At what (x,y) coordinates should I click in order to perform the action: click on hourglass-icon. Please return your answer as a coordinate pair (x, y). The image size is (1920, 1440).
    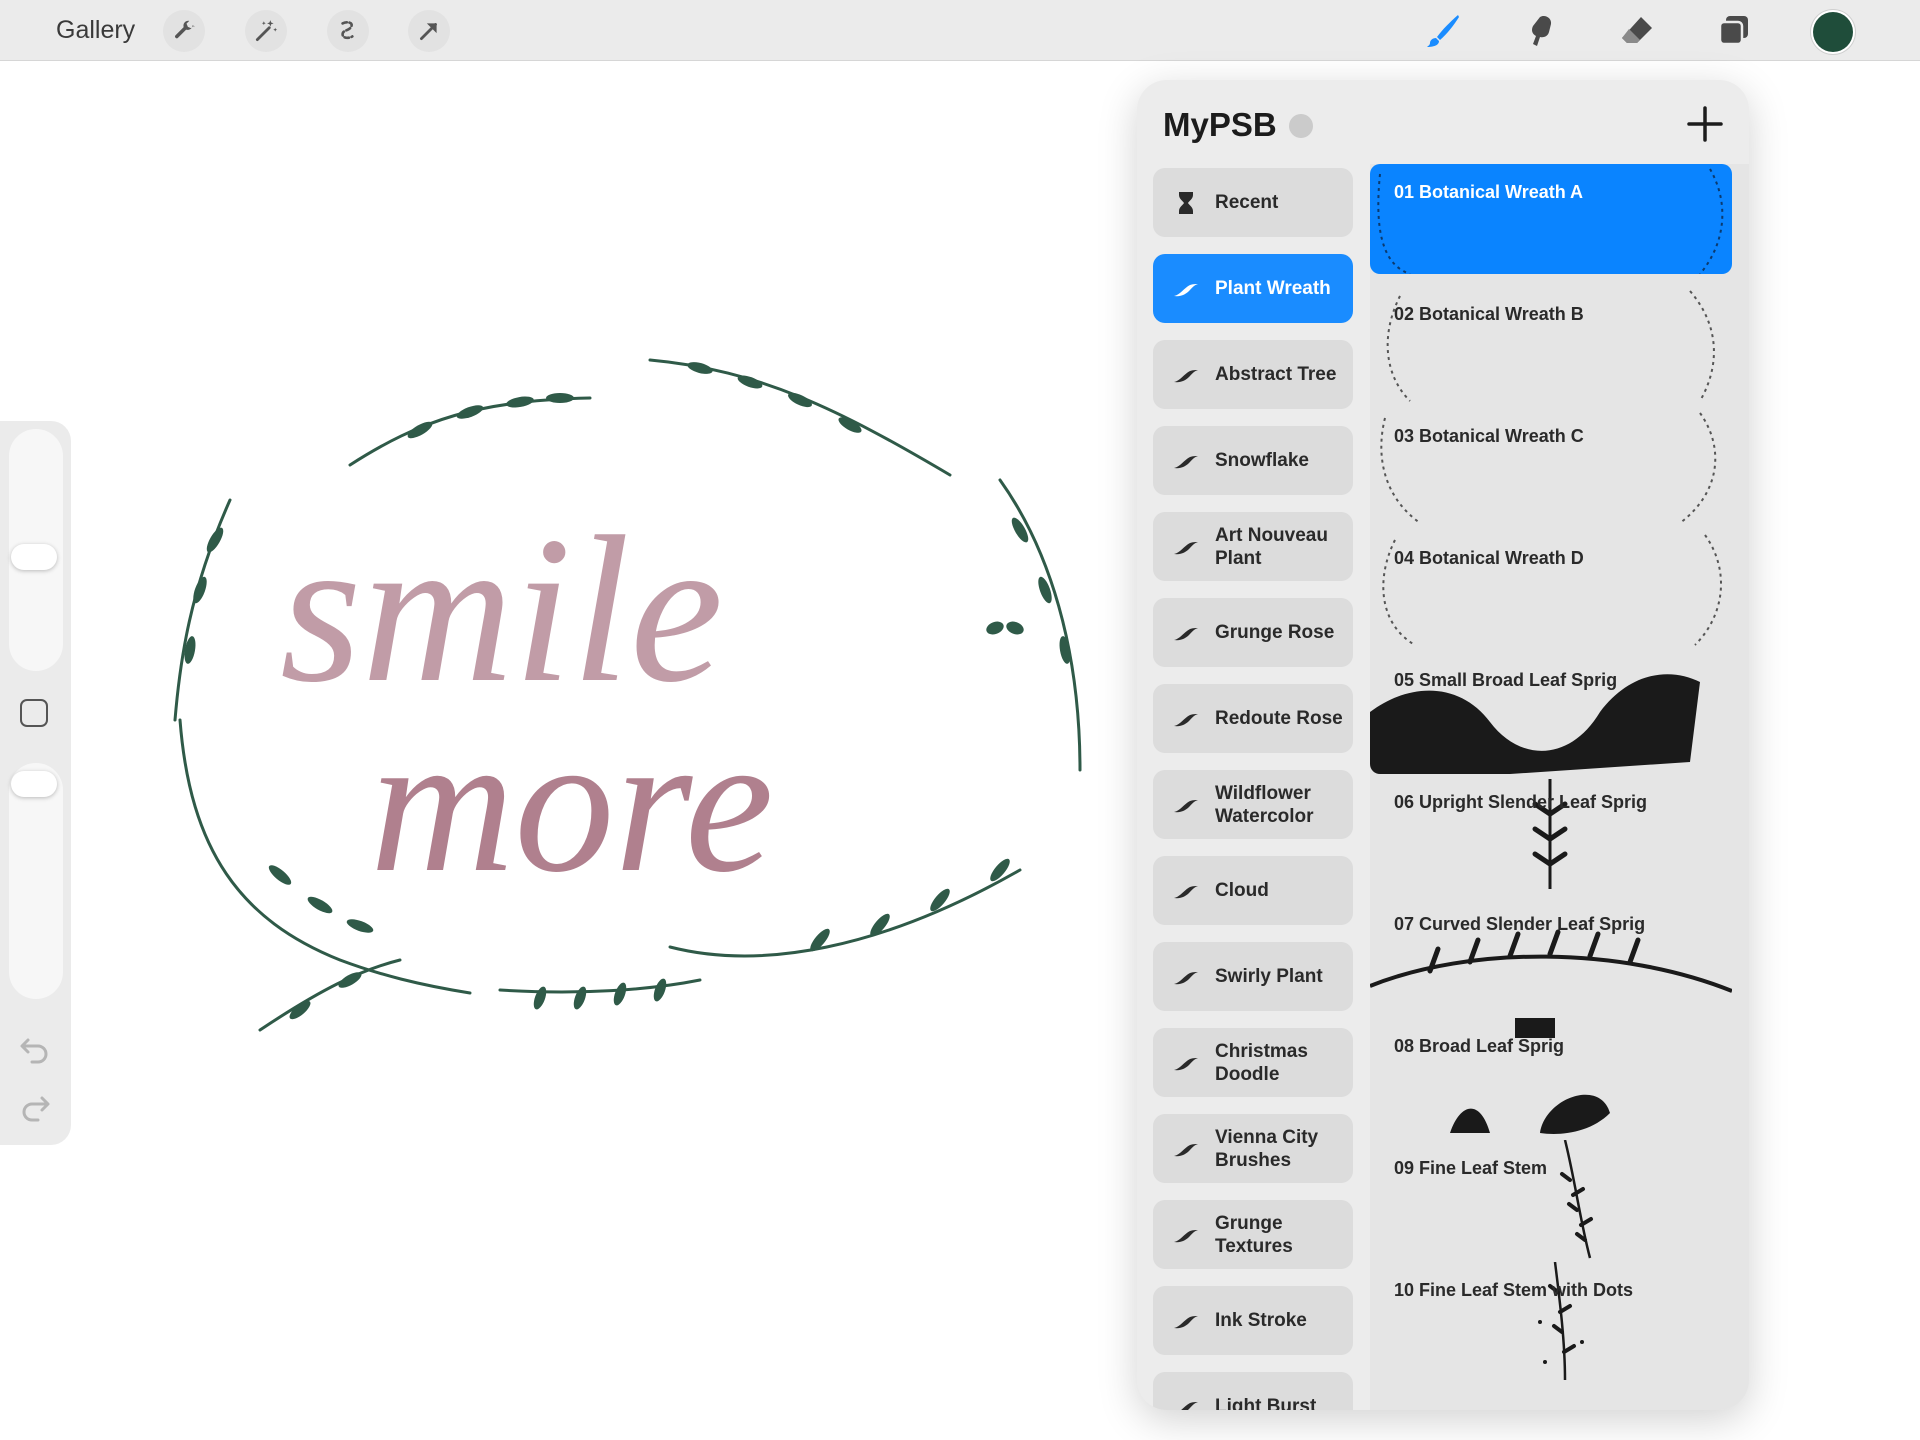
    Looking at the image, I should click on (1186, 202).